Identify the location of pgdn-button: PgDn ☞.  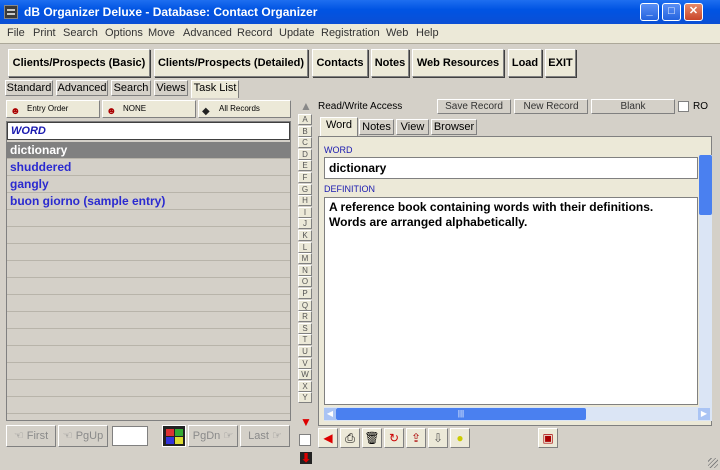
(213, 436).